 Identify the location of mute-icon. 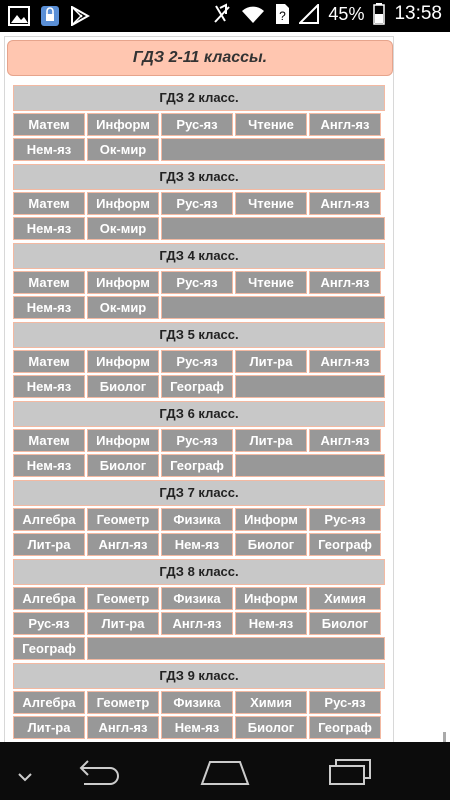
(222, 13).